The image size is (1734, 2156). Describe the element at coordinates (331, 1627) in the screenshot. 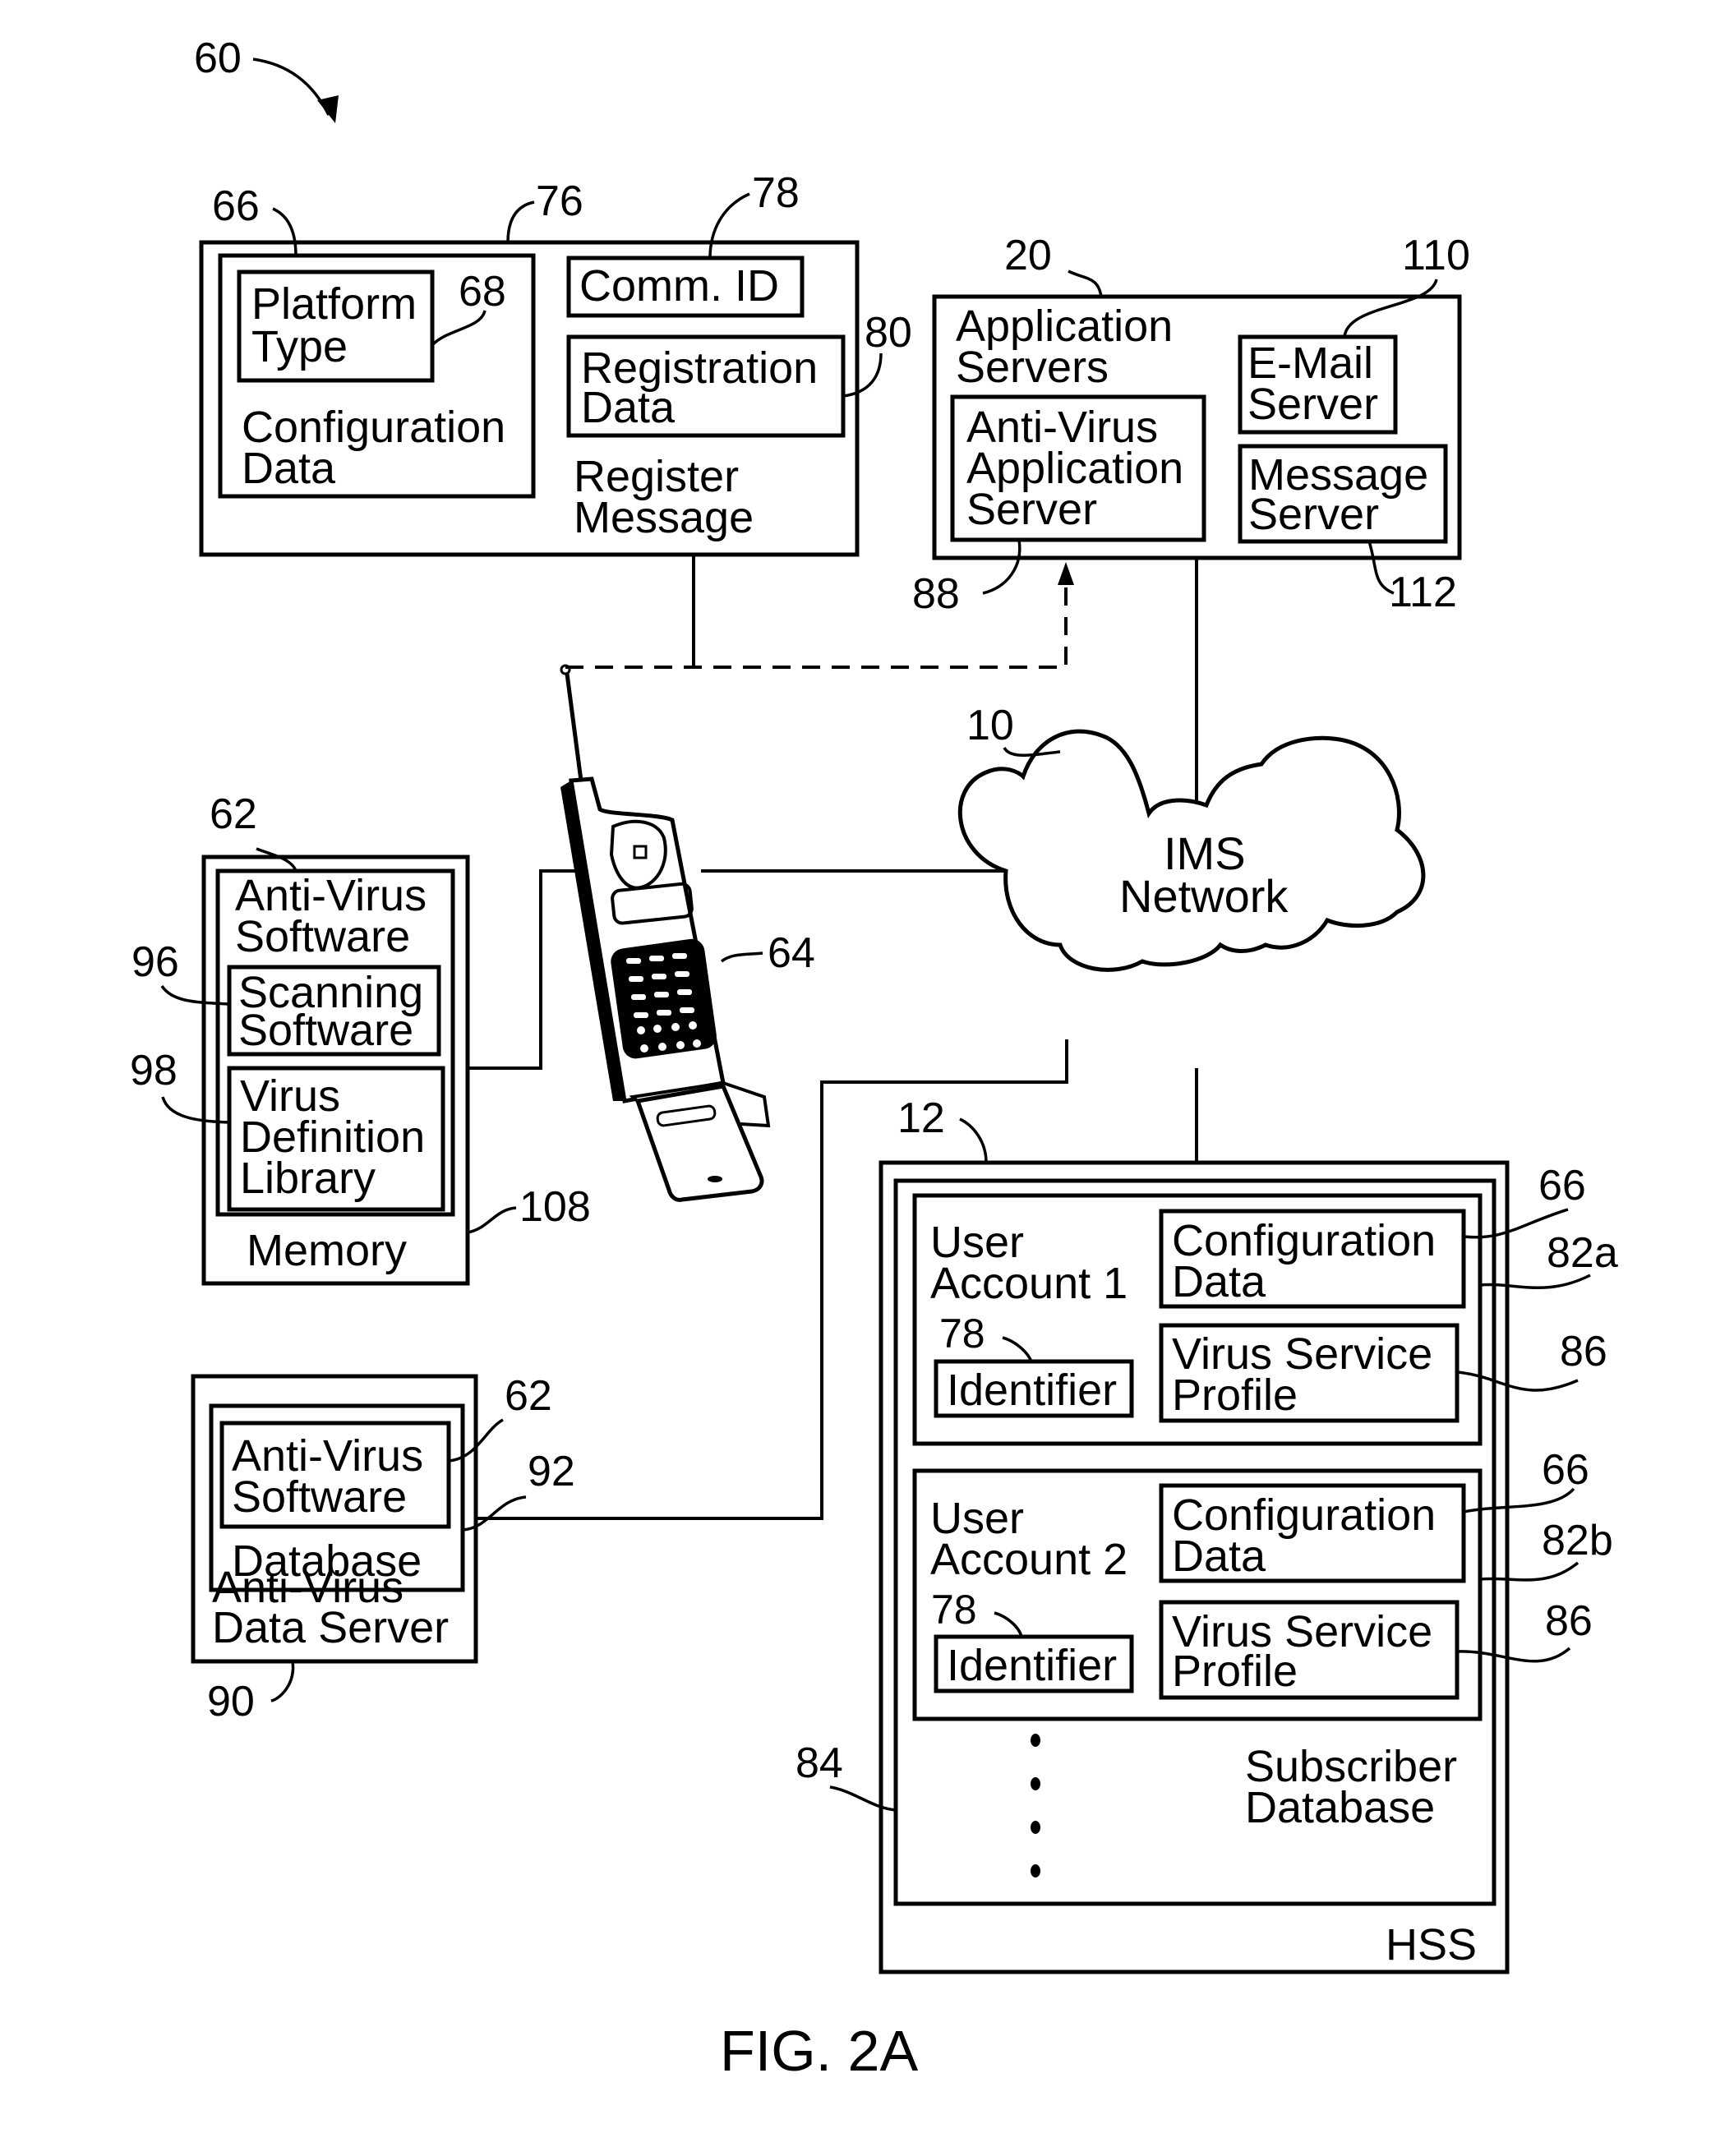

I see `av-data-server-line2: Data Server` at that location.